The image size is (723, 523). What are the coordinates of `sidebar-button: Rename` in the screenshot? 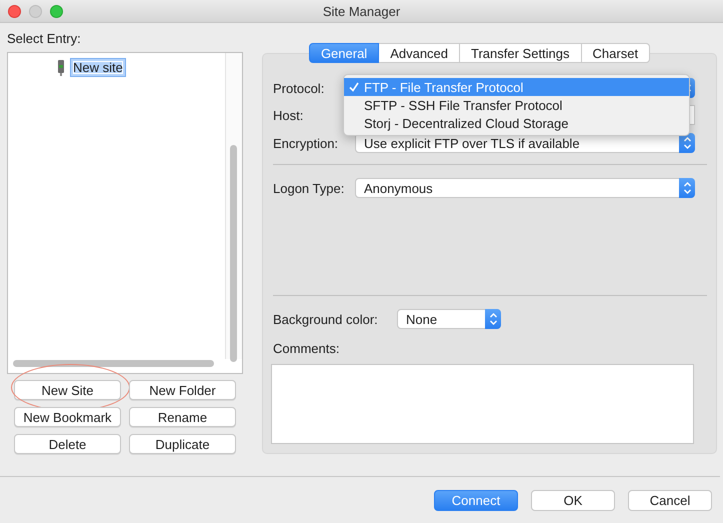 It's located at (182, 417).